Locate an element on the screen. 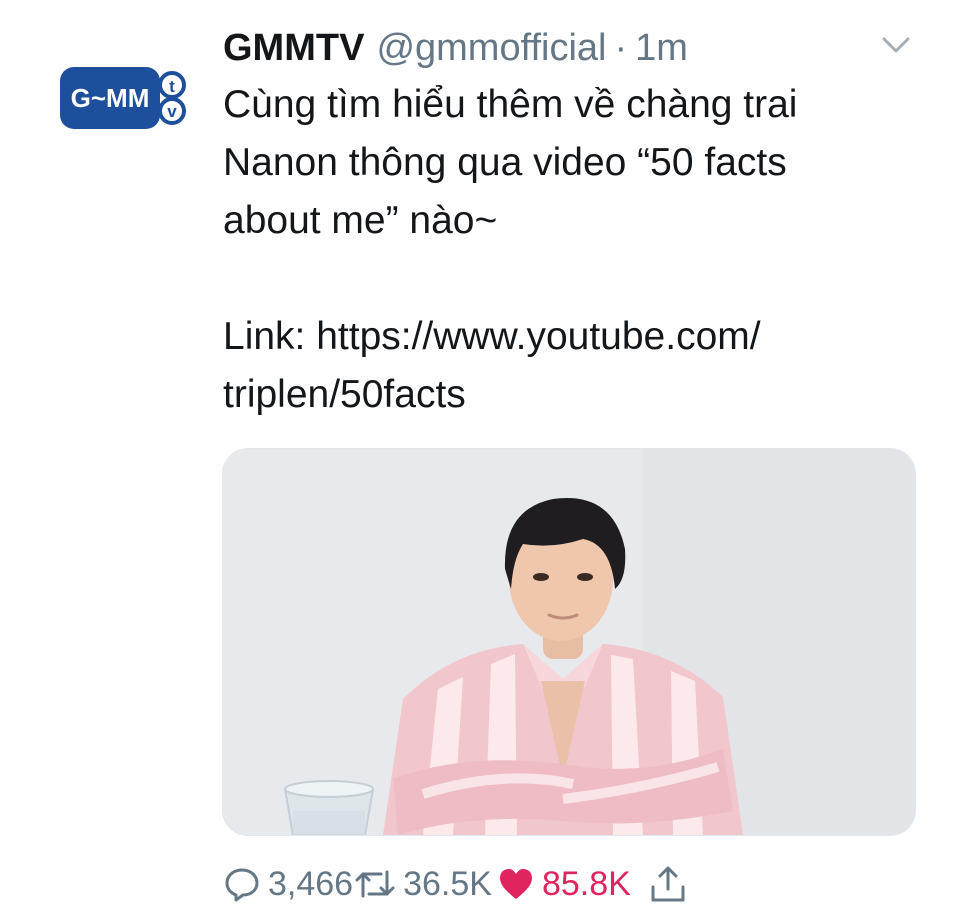 The image size is (960, 919). logo-badge-t: t is located at coordinates (172, 86).